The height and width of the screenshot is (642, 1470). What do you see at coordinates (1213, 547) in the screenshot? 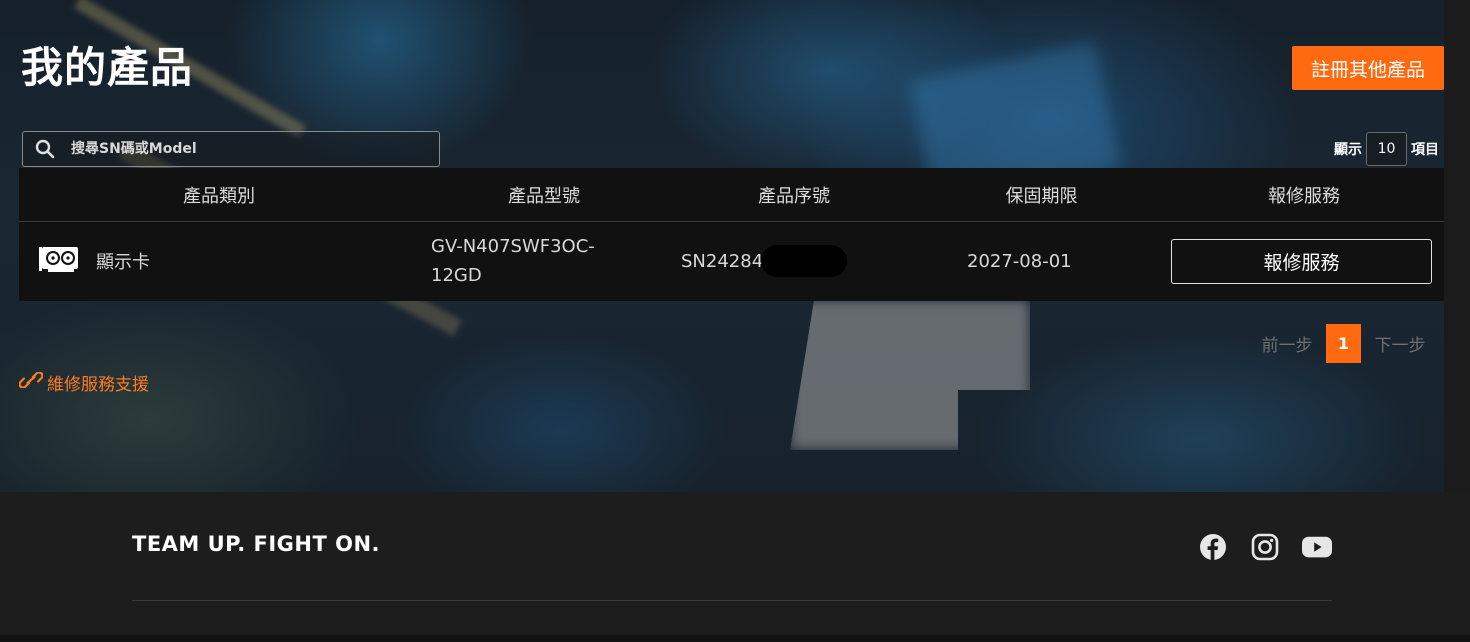
I see `facebook-icon` at bounding box center [1213, 547].